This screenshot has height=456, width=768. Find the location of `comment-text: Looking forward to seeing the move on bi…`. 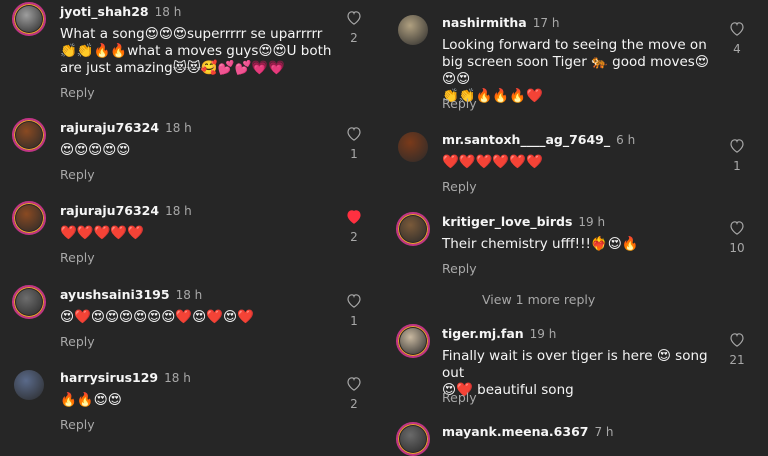

comment-text: Looking forward to seeing the move on bi… is located at coordinates (575, 70).